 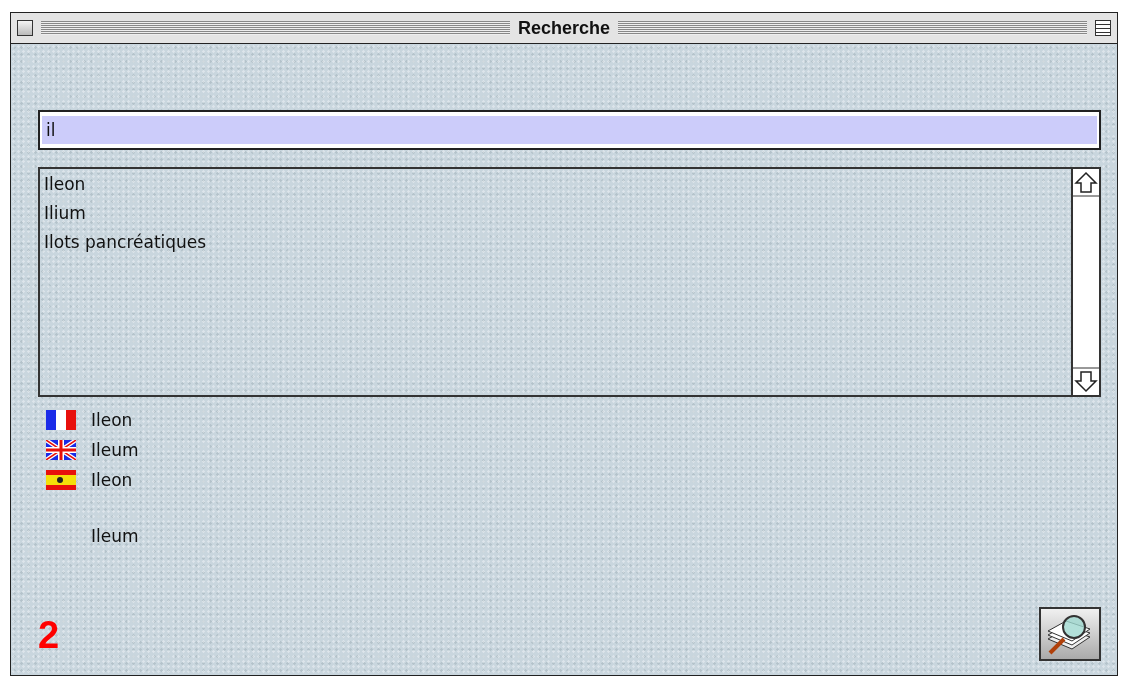 What do you see at coordinates (49, 635) in the screenshot?
I see `result-count: 2` at bounding box center [49, 635].